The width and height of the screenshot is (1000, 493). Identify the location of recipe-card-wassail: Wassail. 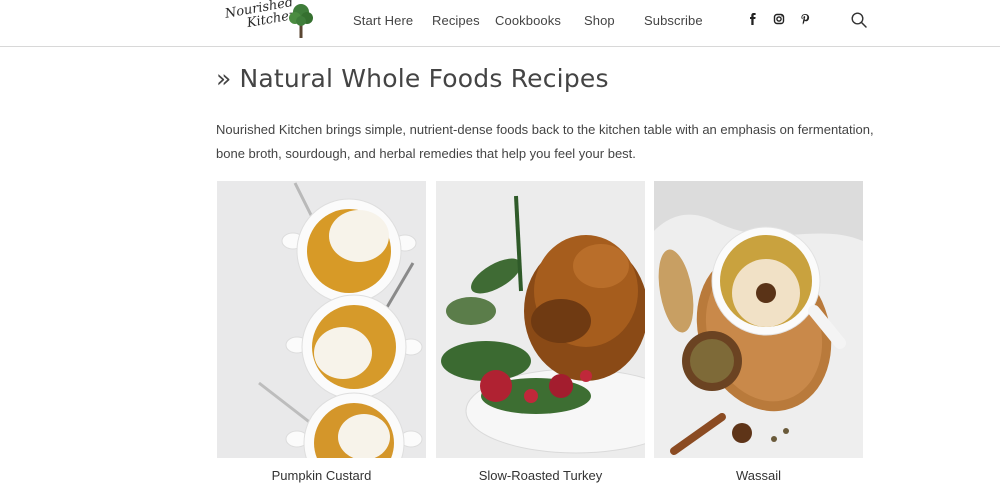
(758, 332).